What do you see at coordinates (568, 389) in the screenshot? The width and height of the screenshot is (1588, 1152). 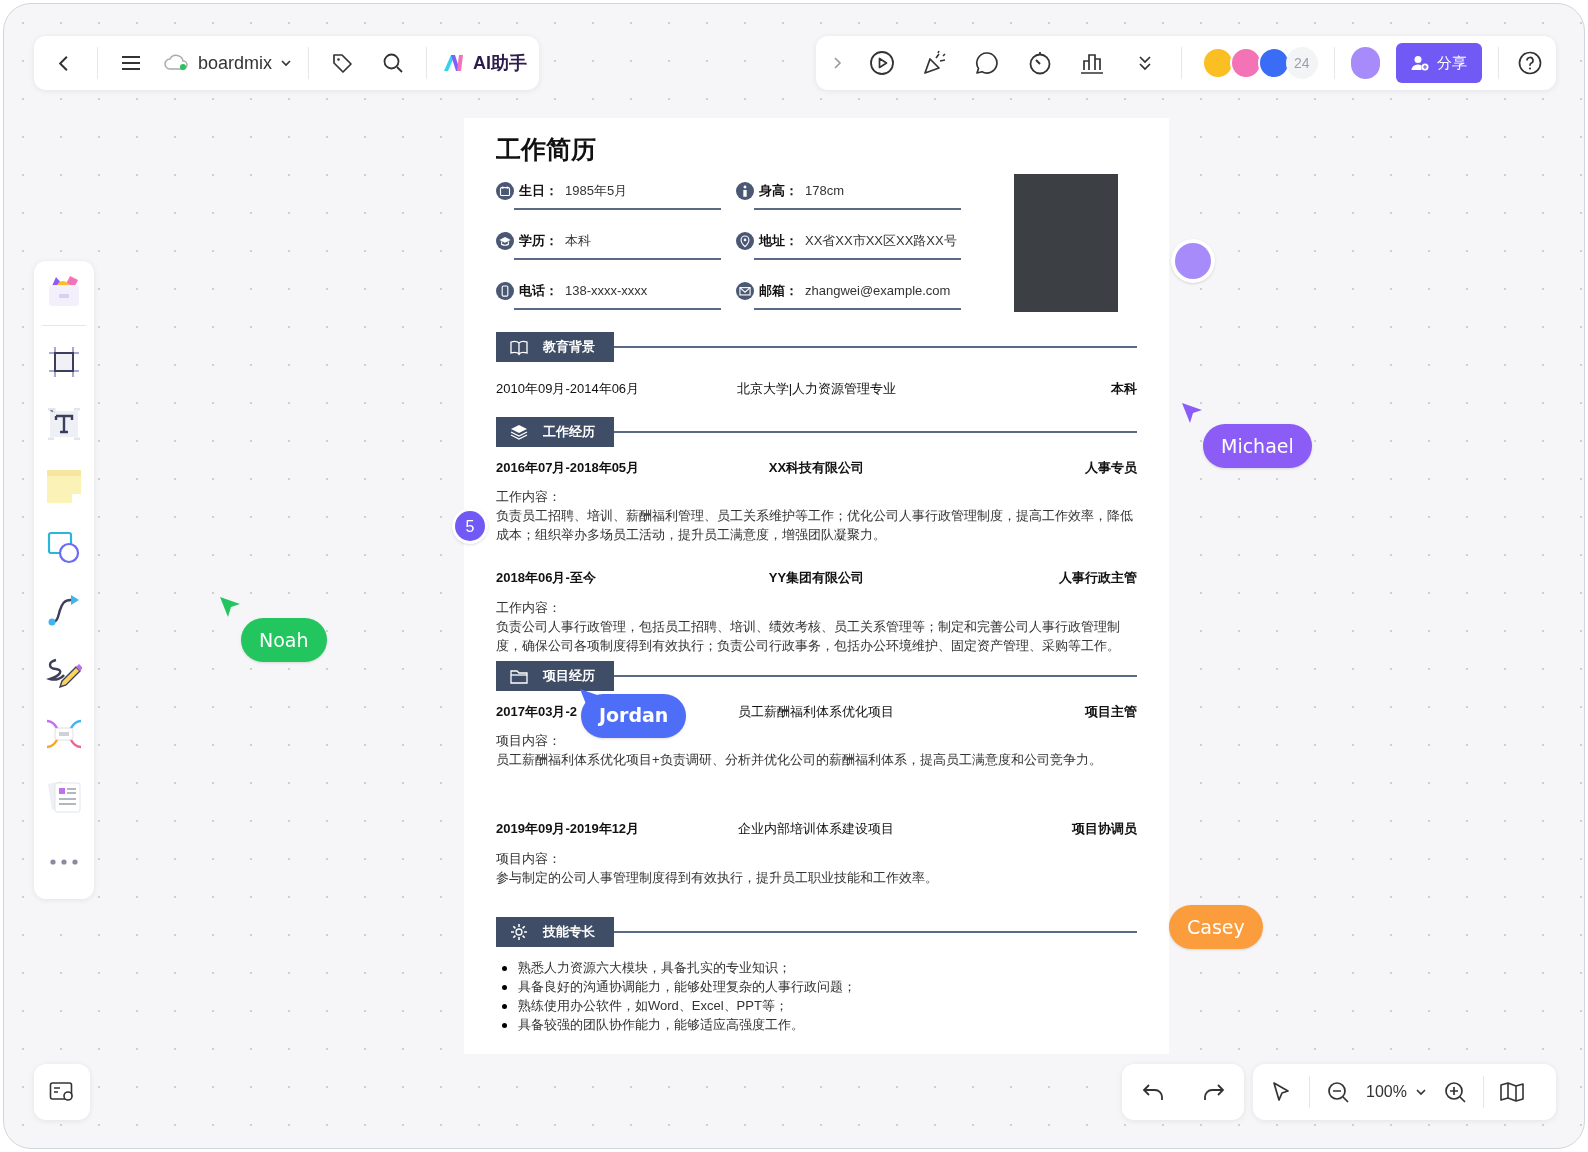 I see `entry-date: 2010年09月-2014年06月` at bounding box center [568, 389].